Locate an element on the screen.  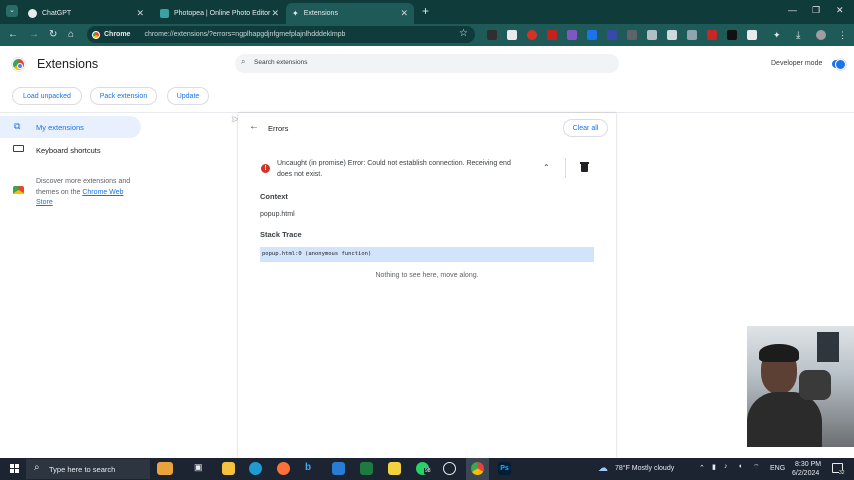
monitor is located at coordinates (828, 347).